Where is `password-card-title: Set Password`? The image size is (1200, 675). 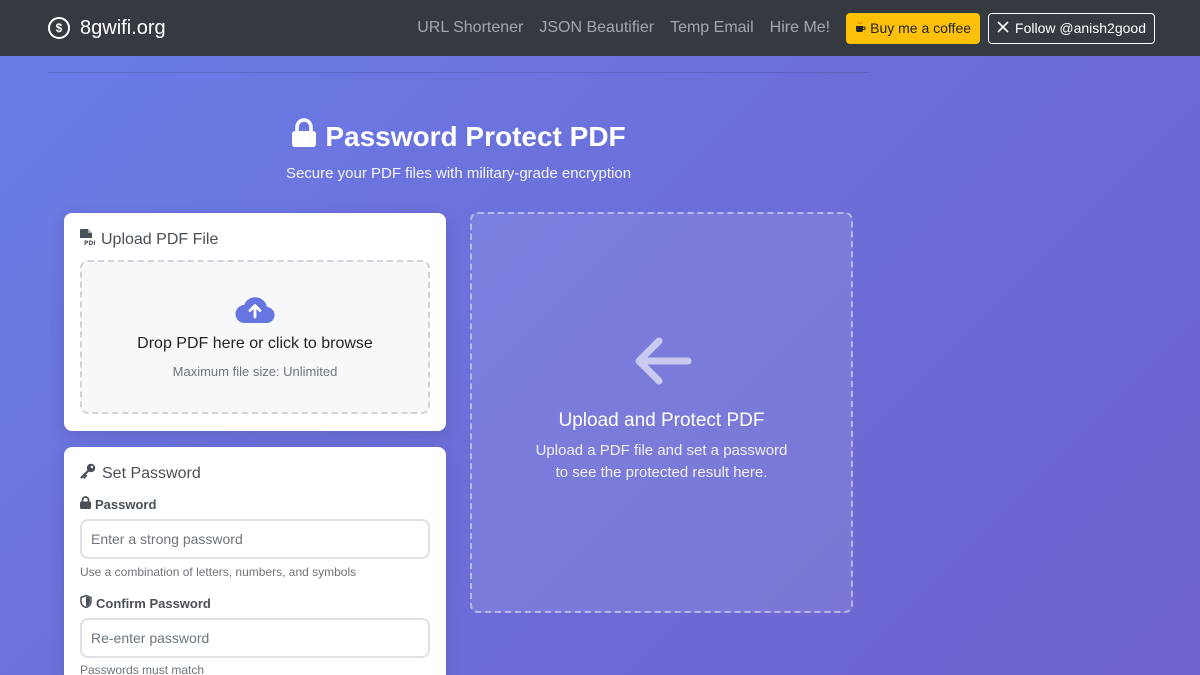 password-card-title: Set Password is located at coordinates (151, 473).